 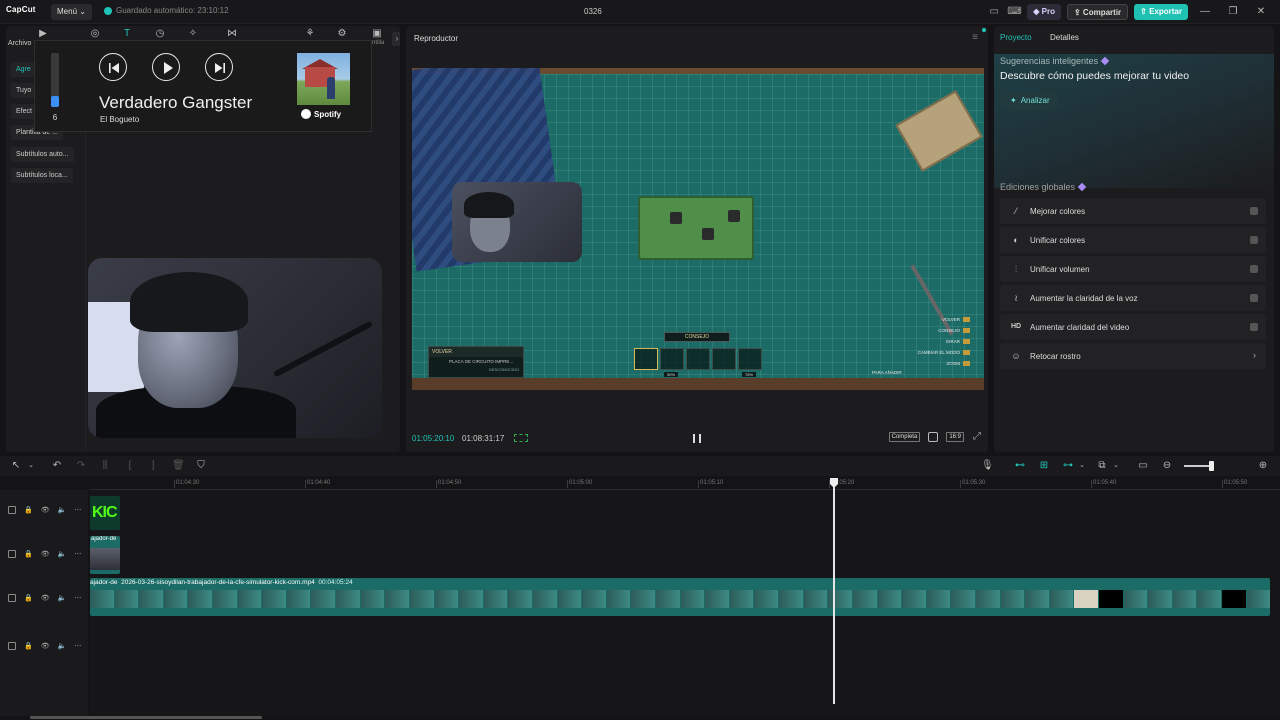 What do you see at coordinates (697, 438) in the screenshot?
I see `pause-button` at bounding box center [697, 438].